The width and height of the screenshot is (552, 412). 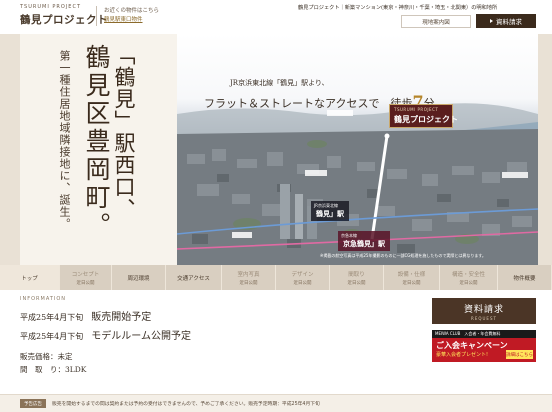 I want to click on keikyu-station-label: 京急本線 京急鶴見」駅, so click(x=364, y=241).